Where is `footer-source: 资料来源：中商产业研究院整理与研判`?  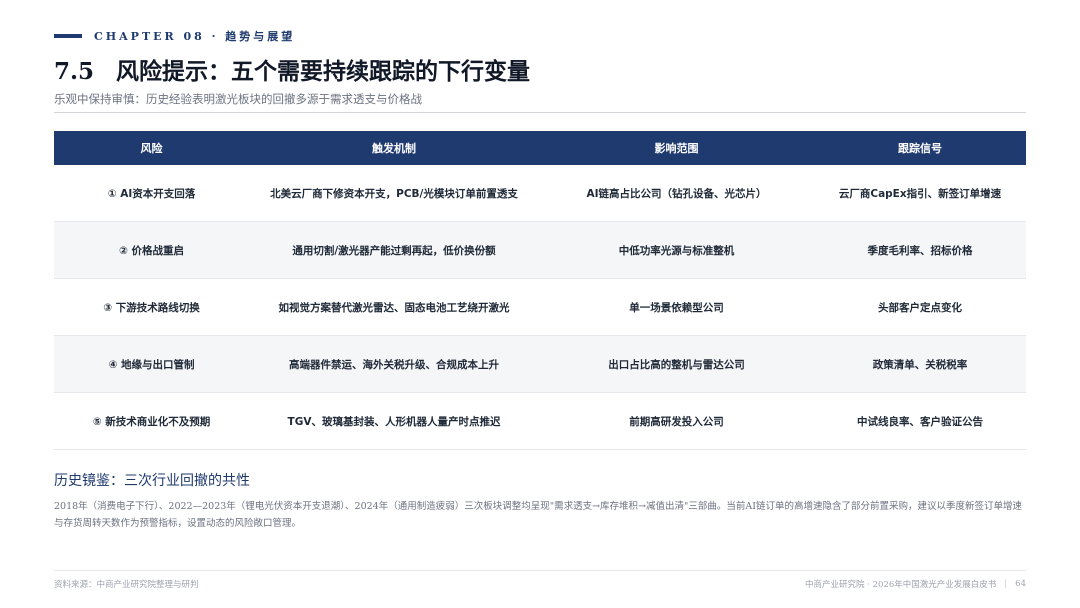 footer-source: 资料来源：中商产业研究院整理与研判 is located at coordinates (126, 585).